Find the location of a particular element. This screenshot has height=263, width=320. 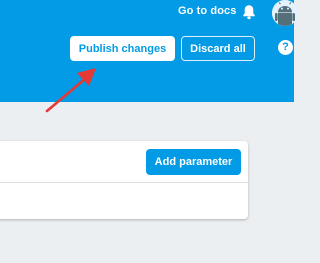

add-parameter-button: Add parameter is located at coordinates (193, 162).